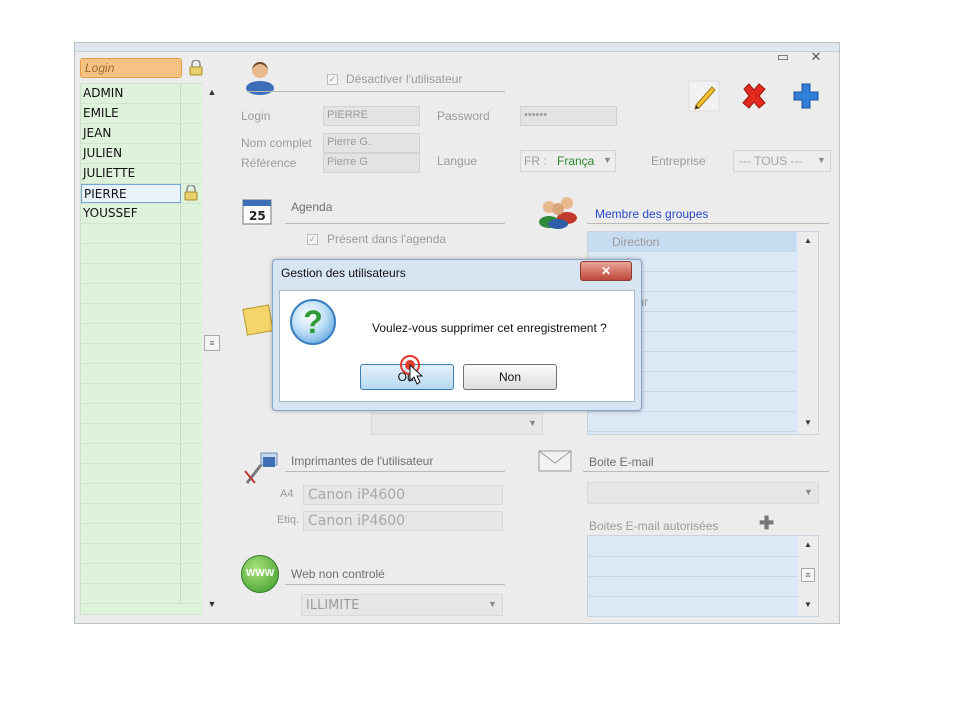 Image resolution: width=960 pixels, height=720 pixels. Describe the element at coordinates (606, 271) in the screenshot. I see `dialog-close-button: ✕` at that location.